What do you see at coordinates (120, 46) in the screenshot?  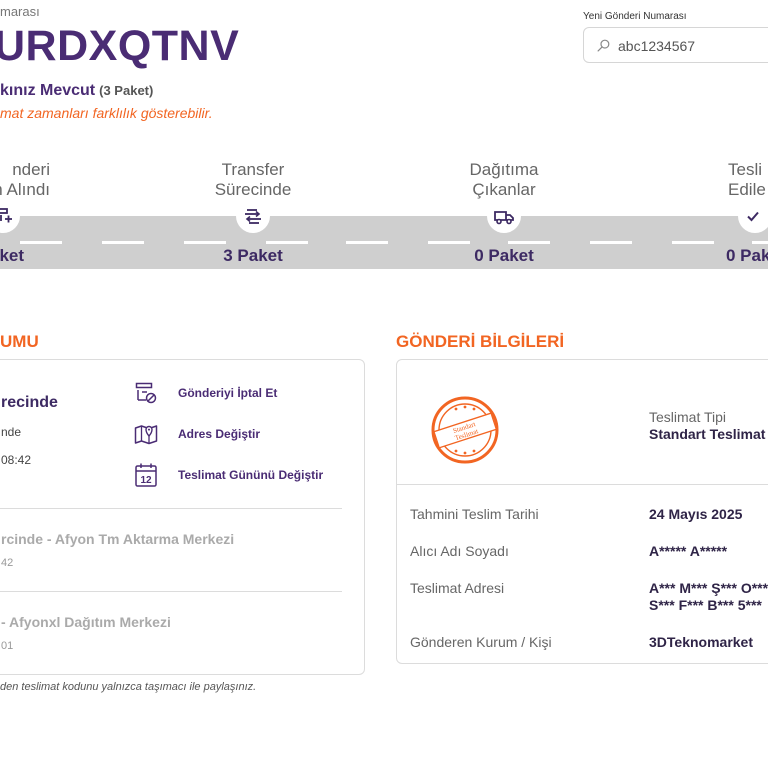 I see `tracking-number: URDXQTNV` at bounding box center [120, 46].